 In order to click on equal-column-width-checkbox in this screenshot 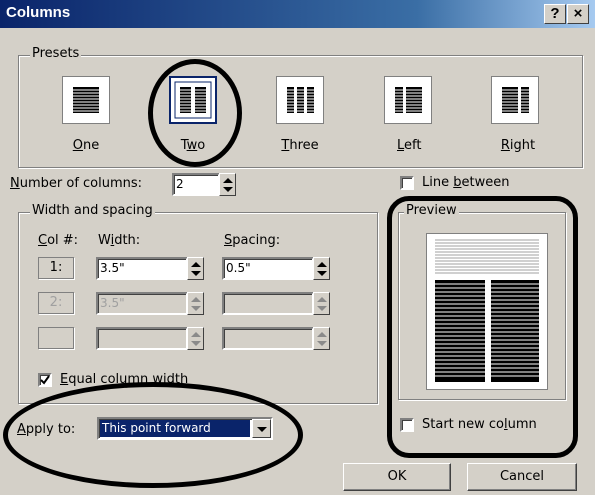, I will do `click(45, 380)`.